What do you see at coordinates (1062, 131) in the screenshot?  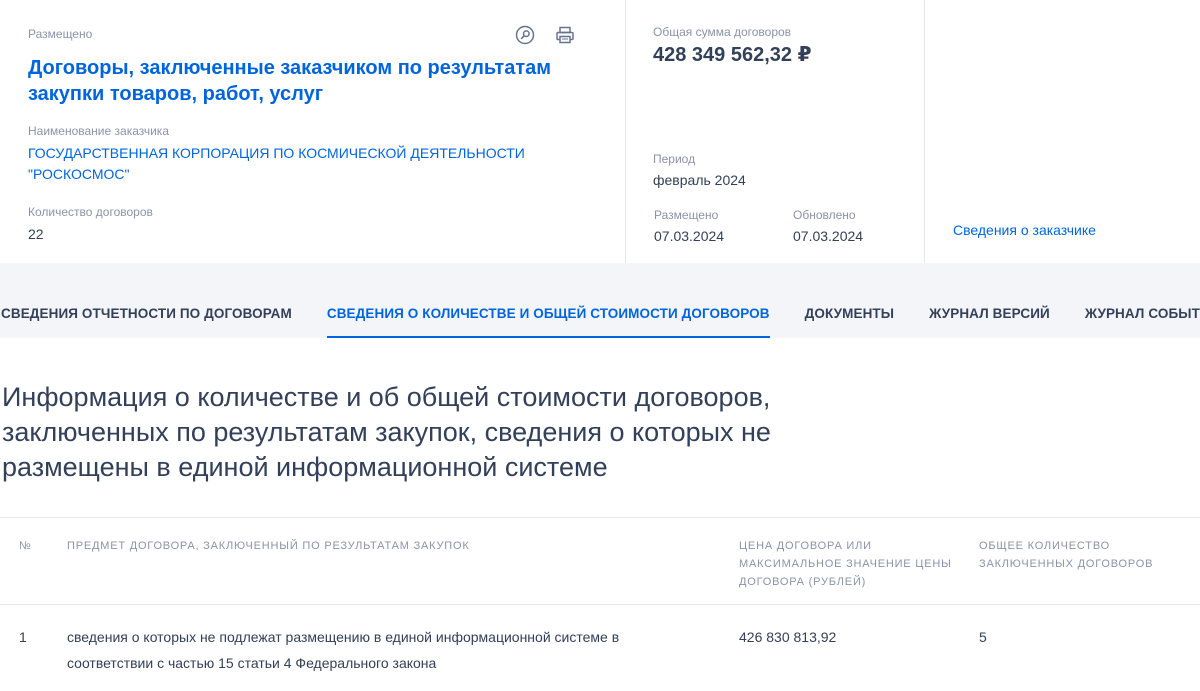 I see `customer-card: Сведения о заказчике` at bounding box center [1062, 131].